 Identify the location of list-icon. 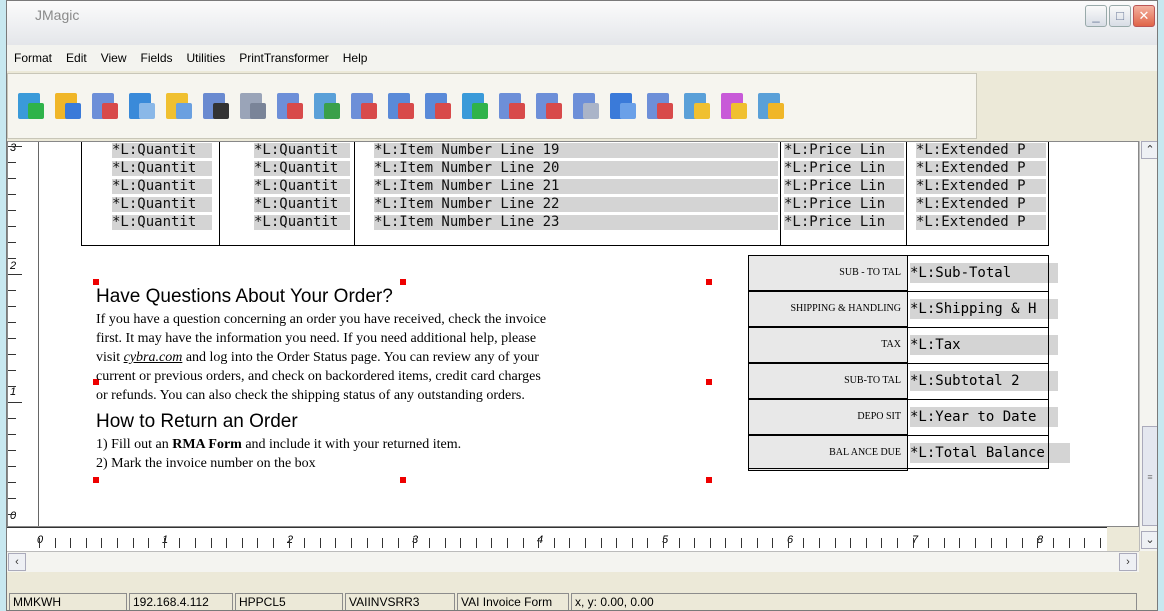
(511, 106).